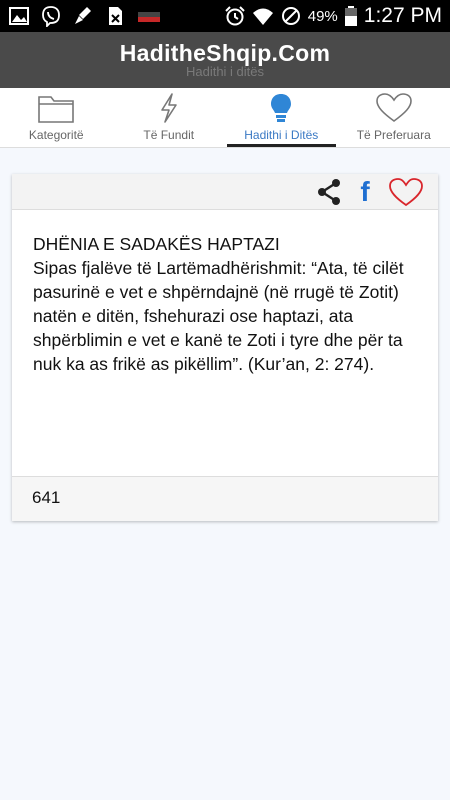 Image resolution: width=450 pixels, height=800 pixels. I want to click on tab-hadithi-i-dites: Hadithi i Ditës, so click(281, 117).